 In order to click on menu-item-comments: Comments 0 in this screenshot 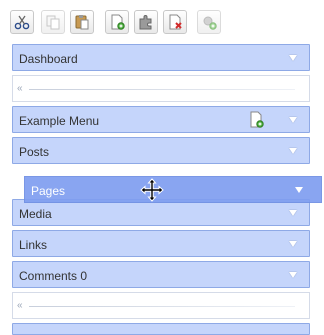, I will do `click(161, 274)`.